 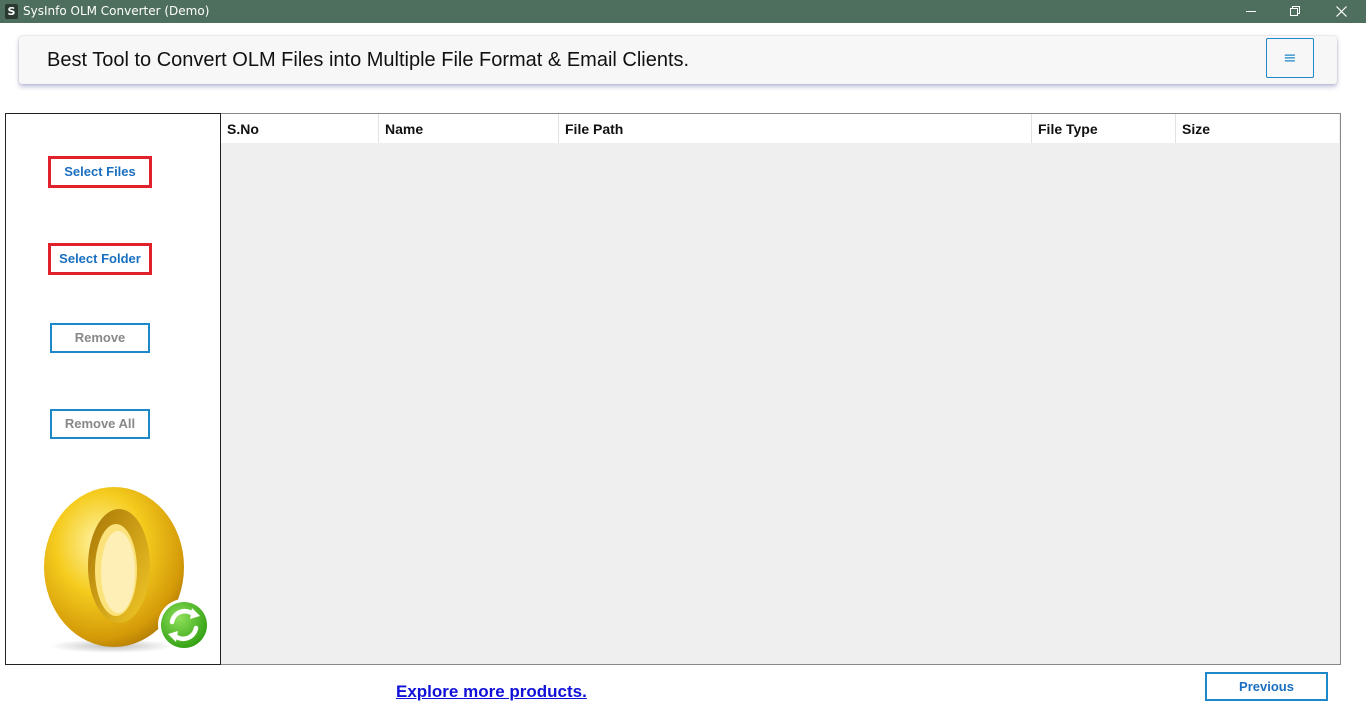 What do you see at coordinates (683, 11) in the screenshot?
I see `title-bar: S SysInfo OLM Converter (Demo)` at bounding box center [683, 11].